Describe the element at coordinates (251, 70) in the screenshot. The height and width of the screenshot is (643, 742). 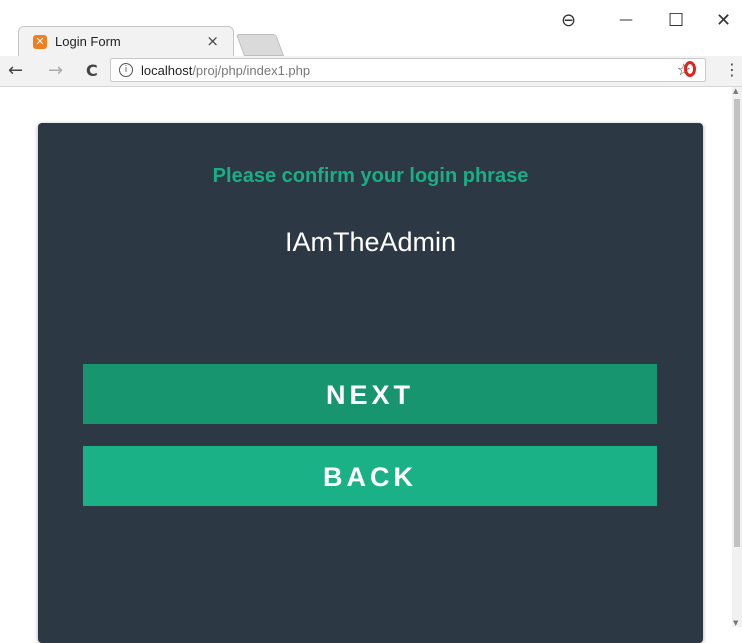
I see `url-path: /proj/php/index1.php` at that location.